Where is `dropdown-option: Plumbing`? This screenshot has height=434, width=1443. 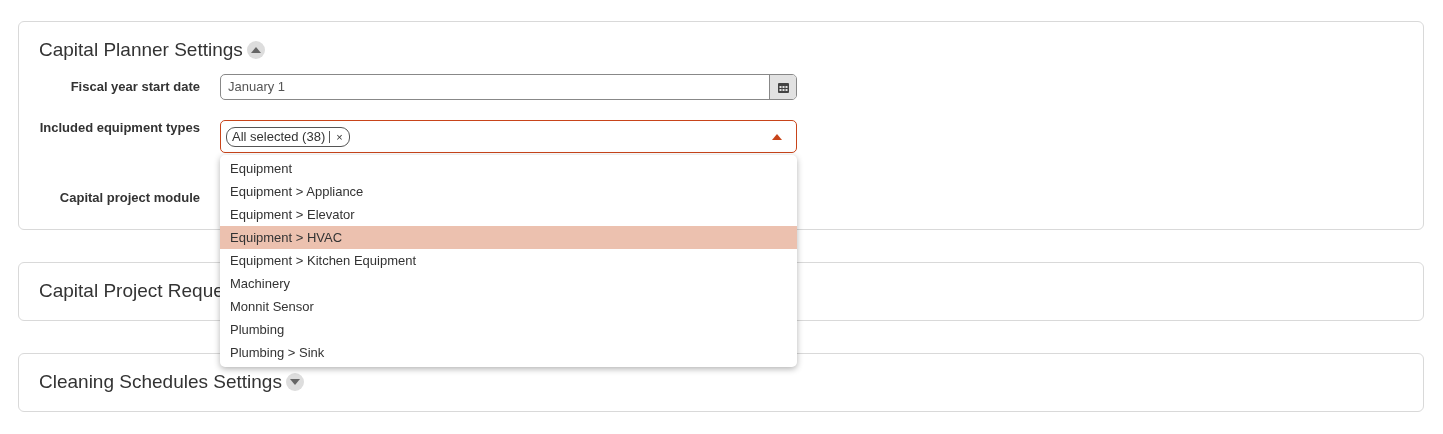 dropdown-option: Plumbing is located at coordinates (508, 329).